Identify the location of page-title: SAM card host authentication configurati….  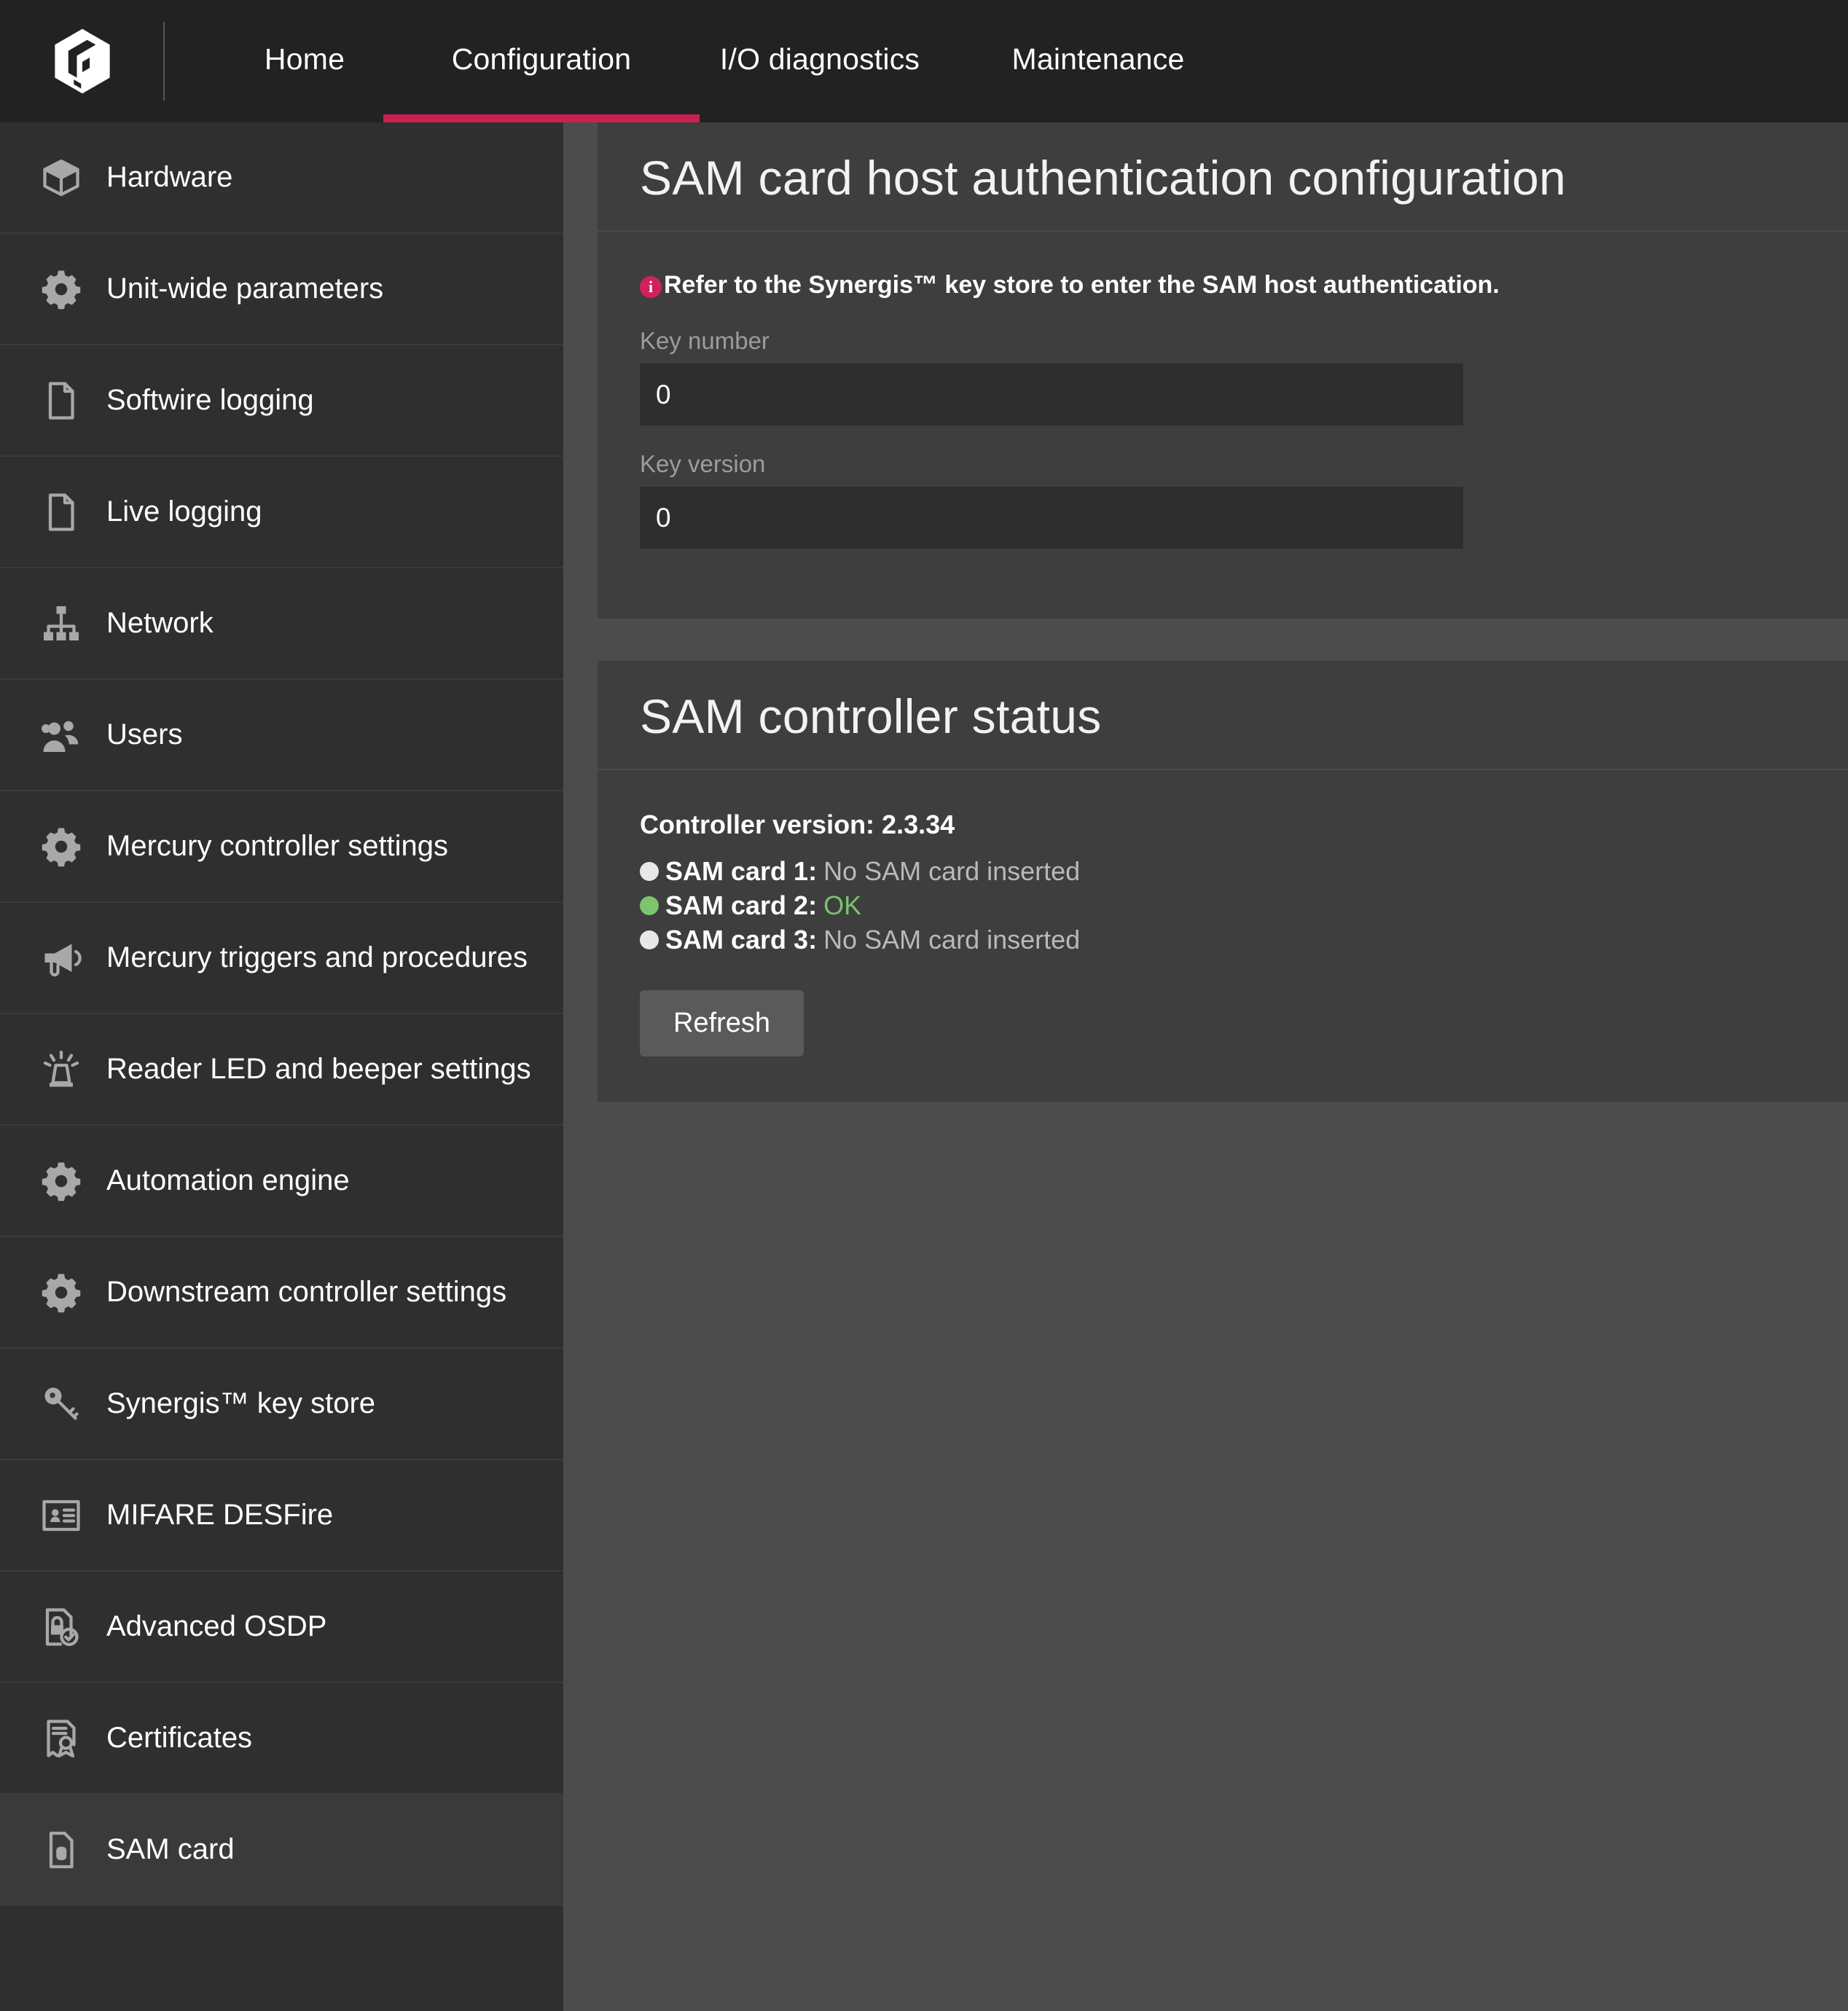
(1103, 178).